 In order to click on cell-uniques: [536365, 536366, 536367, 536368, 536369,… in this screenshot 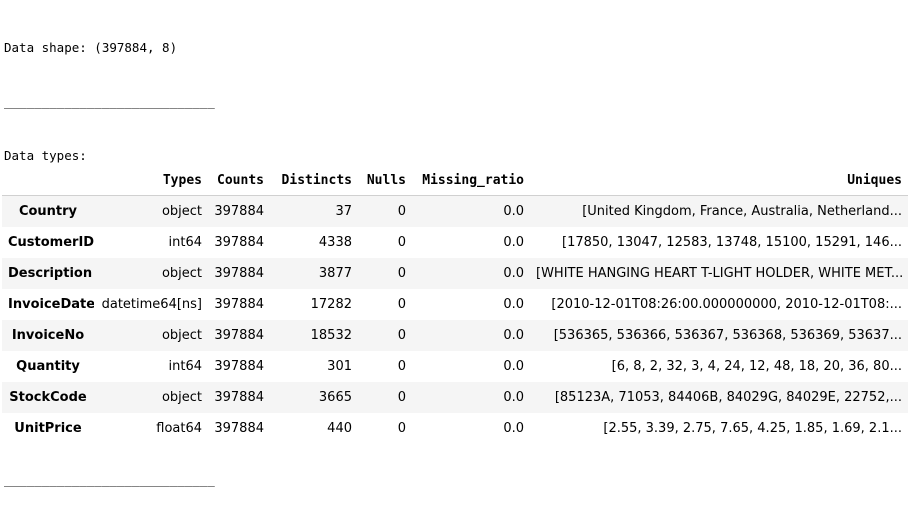, I will do `click(727, 335)`.